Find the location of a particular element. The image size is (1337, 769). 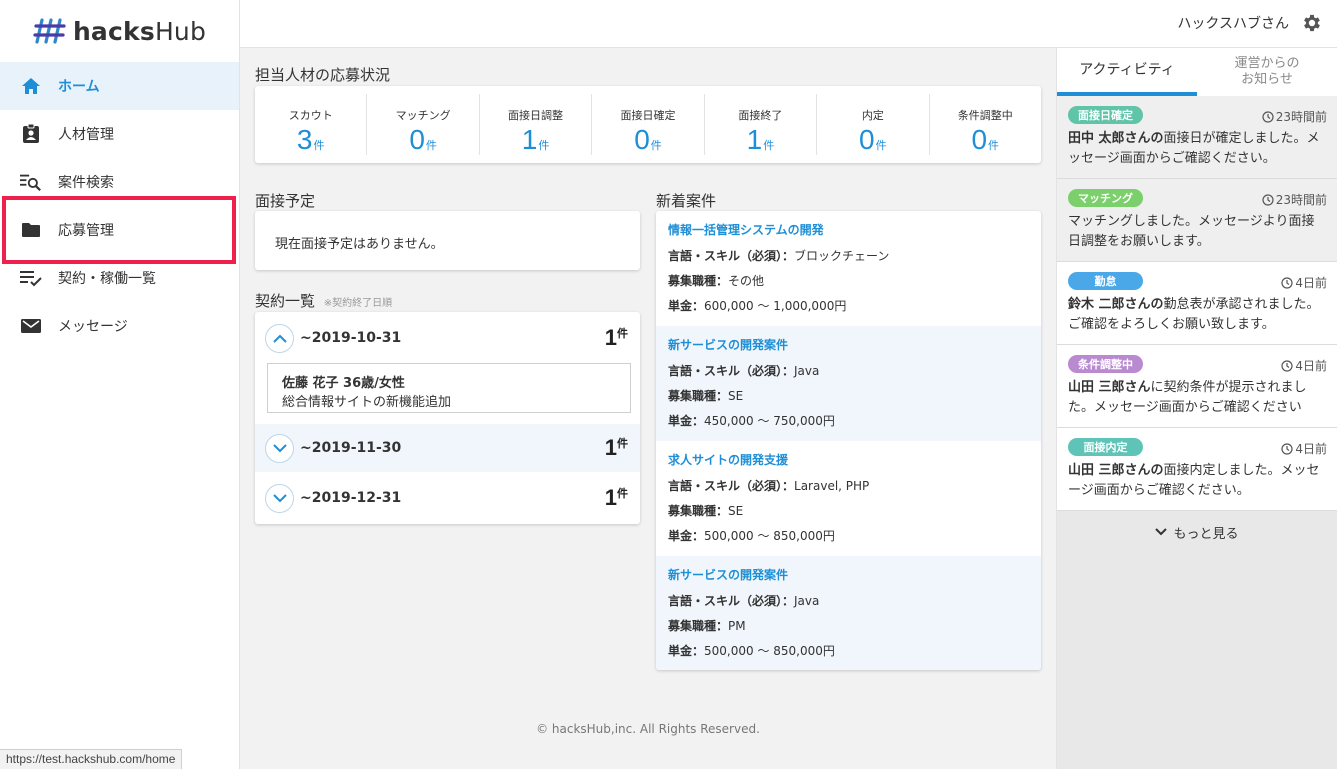

contract-group-row: ~2019-11-30 1件 is located at coordinates (447, 448).